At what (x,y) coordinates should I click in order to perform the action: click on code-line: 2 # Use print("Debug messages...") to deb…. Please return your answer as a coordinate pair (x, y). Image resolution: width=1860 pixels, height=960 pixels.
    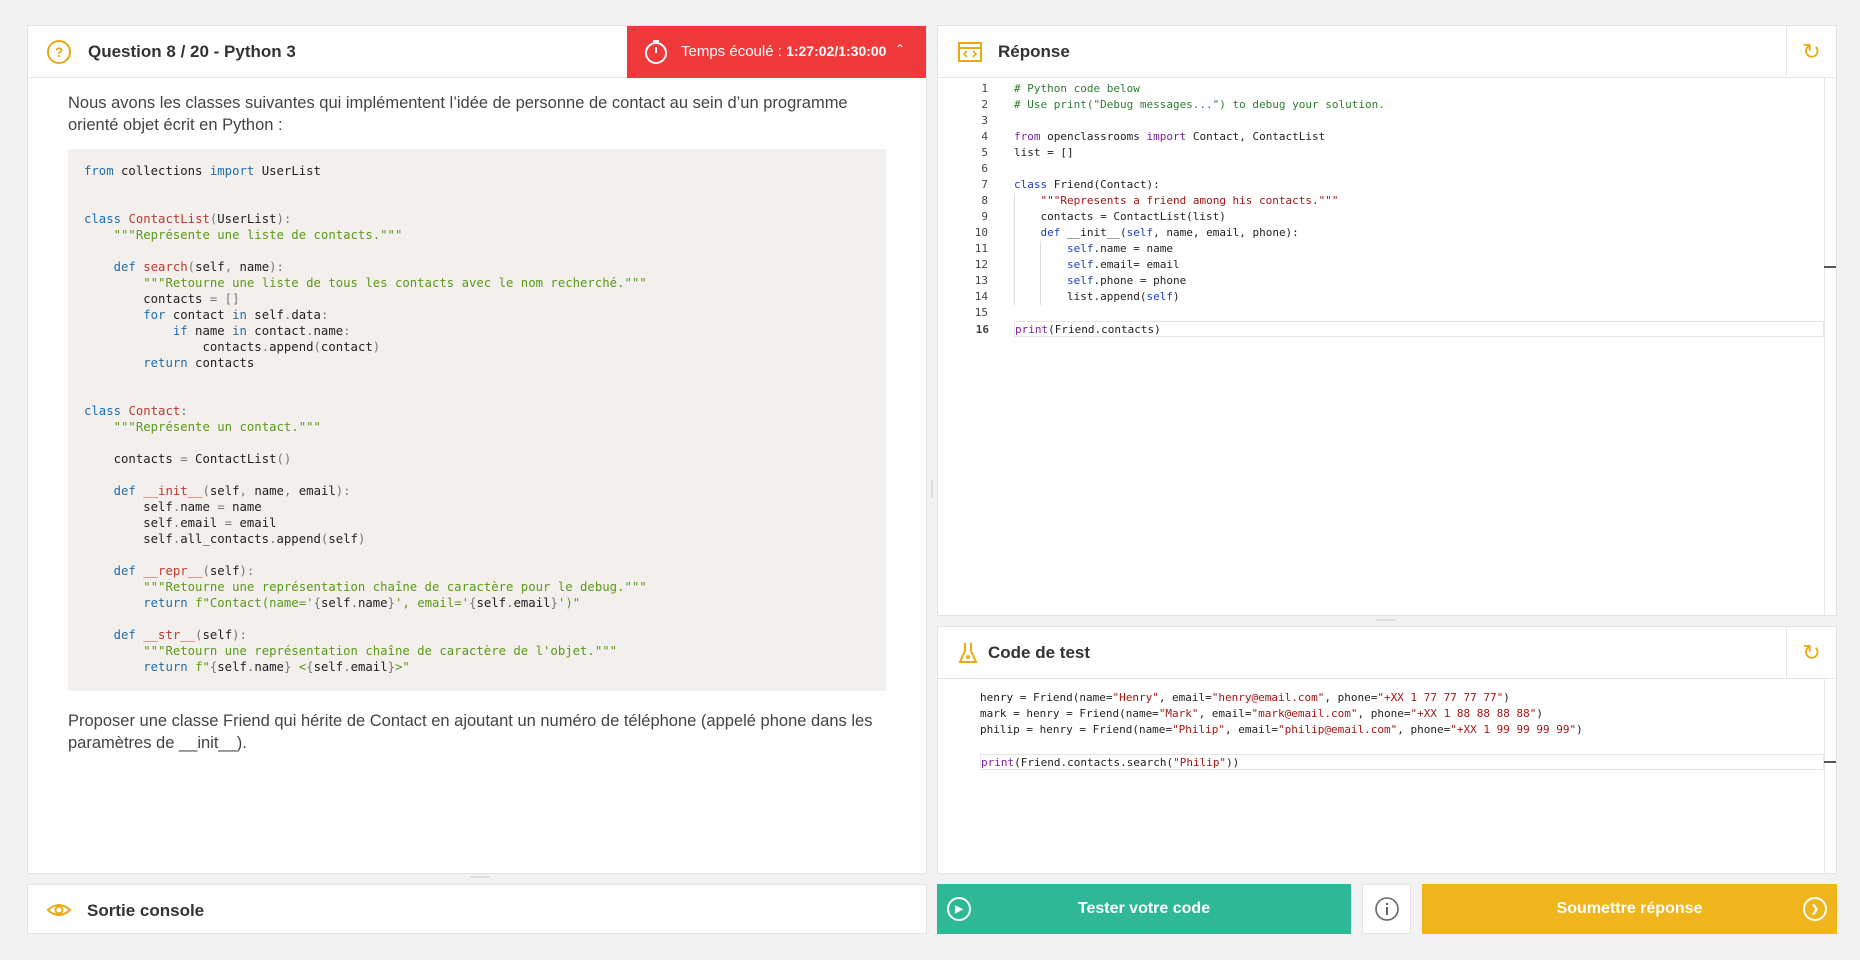
    Looking at the image, I should click on (1381, 105).